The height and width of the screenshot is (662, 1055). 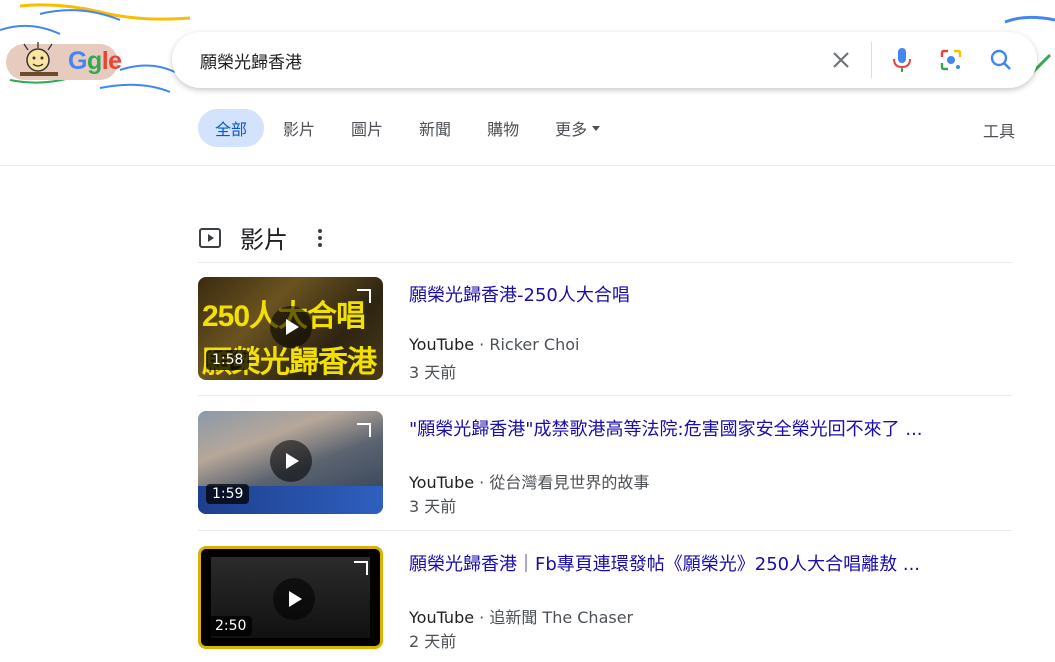 What do you see at coordinates (64, 62) in the screenshot?
I see `google-doodle-logo: Ggle` at bounding box center [64, 62].